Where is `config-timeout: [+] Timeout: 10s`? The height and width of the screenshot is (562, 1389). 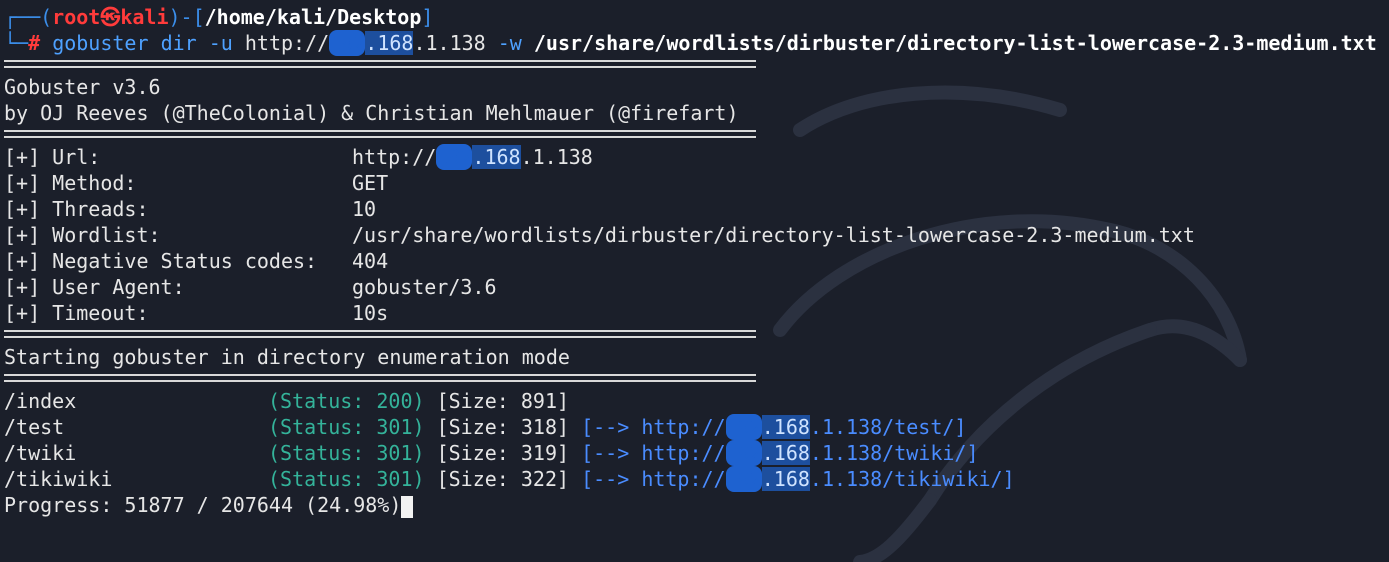
config-timeout: [+] Timeout: 10s is located at coordinates (694, 313).